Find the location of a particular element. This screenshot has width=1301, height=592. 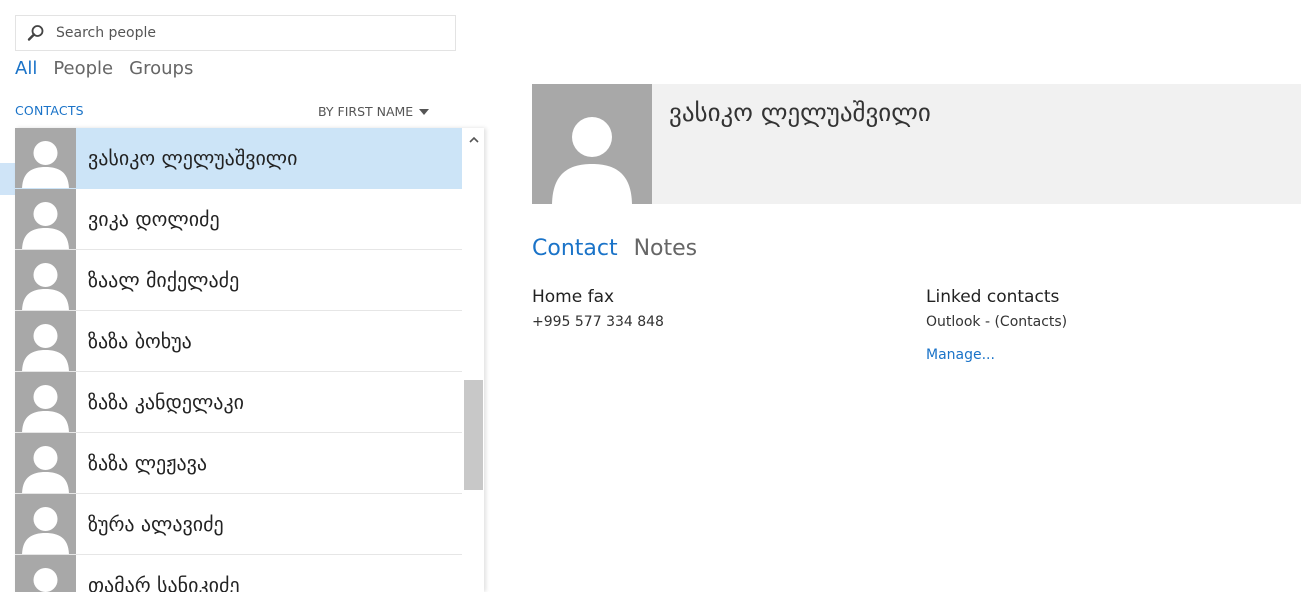

contact-name: ზაზა ლეჟავა is located at coordinates (148, 463).